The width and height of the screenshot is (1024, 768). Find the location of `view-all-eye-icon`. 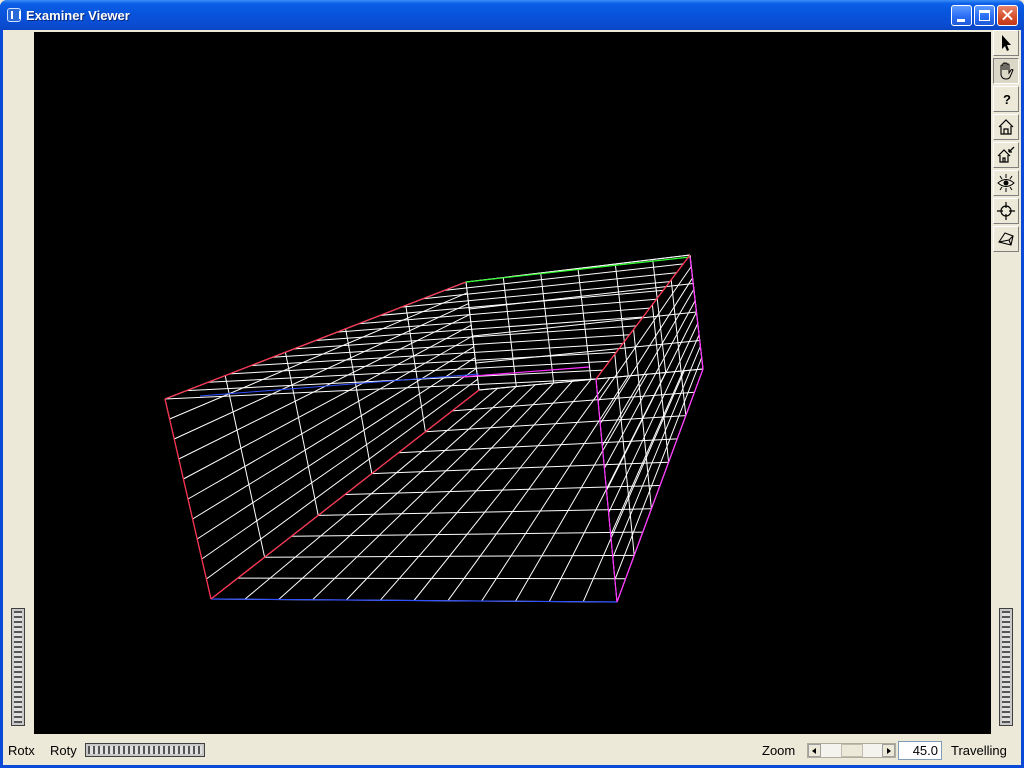

view-all-eye-icon is located at coordinates (1006, 183).